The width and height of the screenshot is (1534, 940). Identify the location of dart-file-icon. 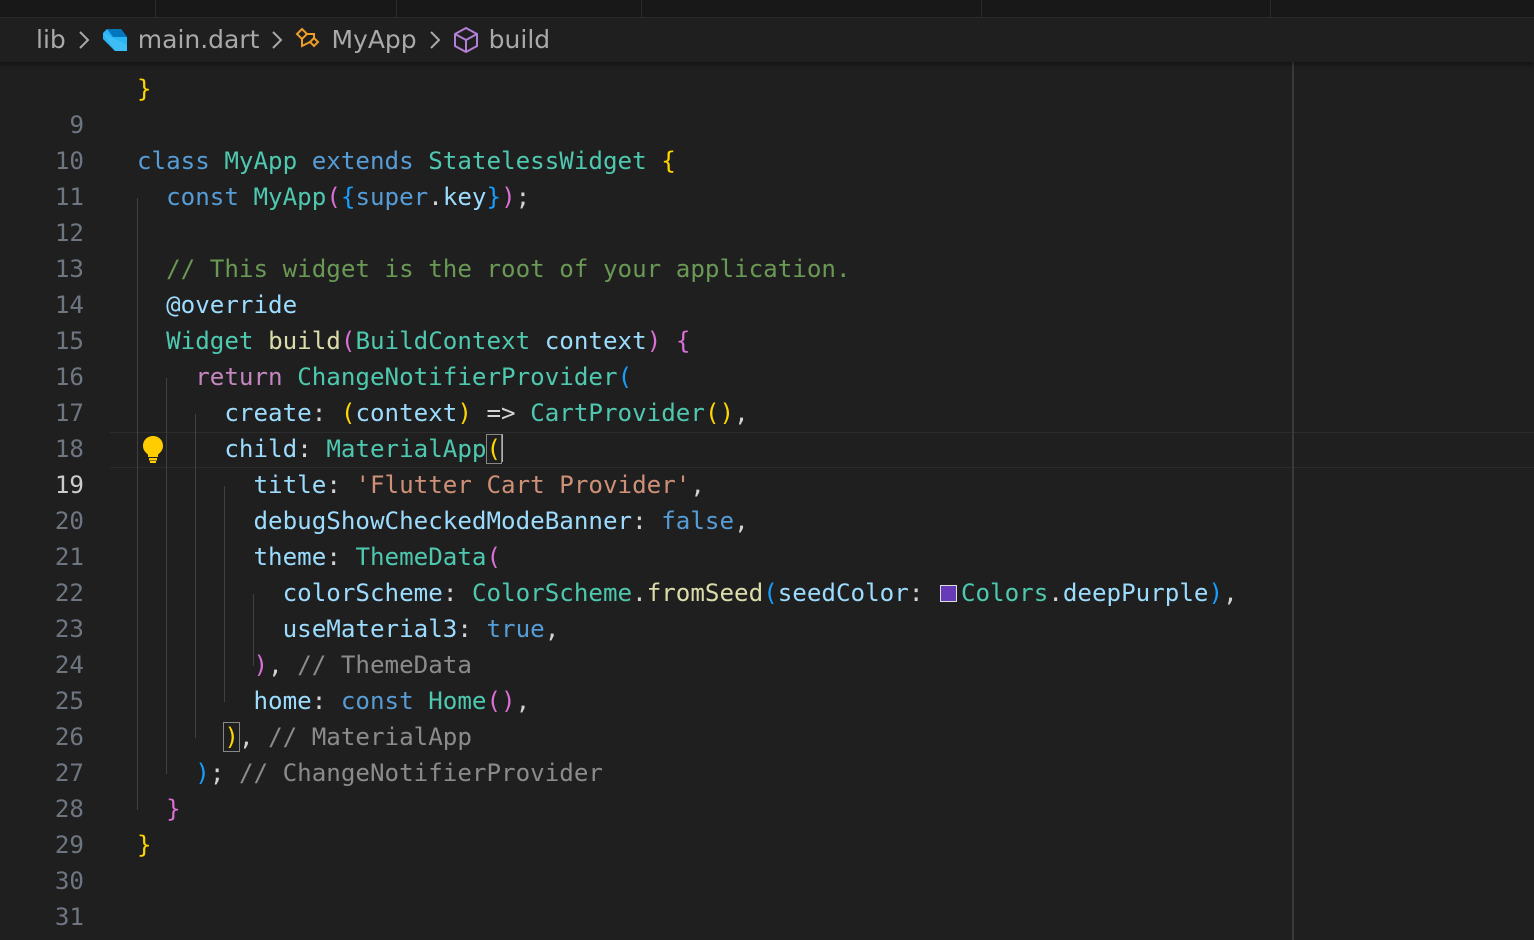
(114, 40).